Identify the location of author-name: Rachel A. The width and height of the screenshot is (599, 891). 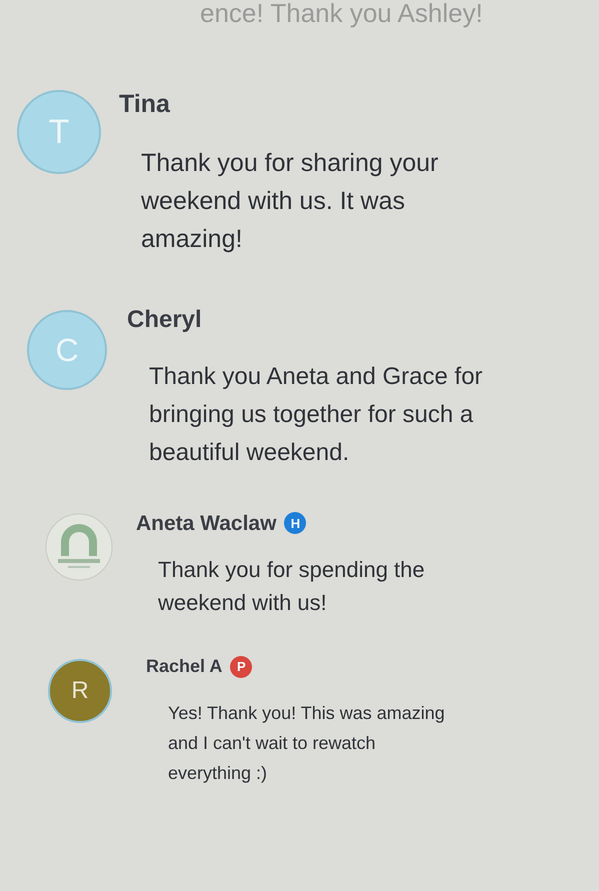
(184, 666).